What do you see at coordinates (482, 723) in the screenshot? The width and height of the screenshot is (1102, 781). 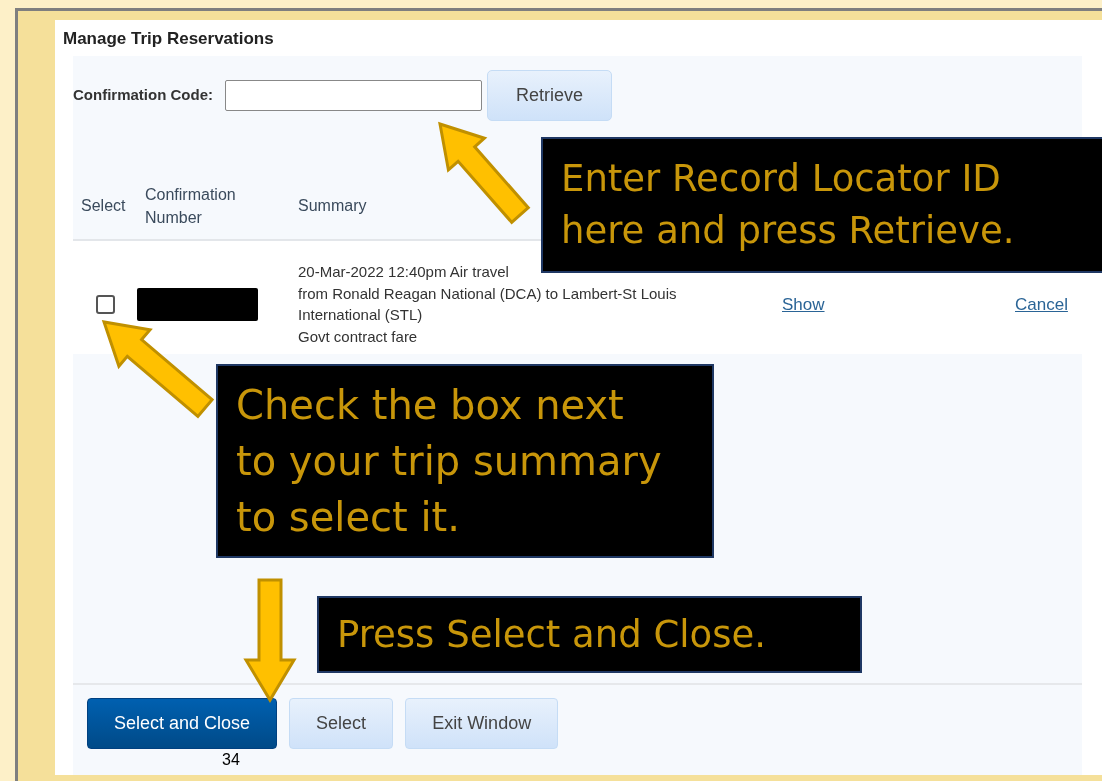 I see `action-button: Exit Window` at bounding box center [482, 723].